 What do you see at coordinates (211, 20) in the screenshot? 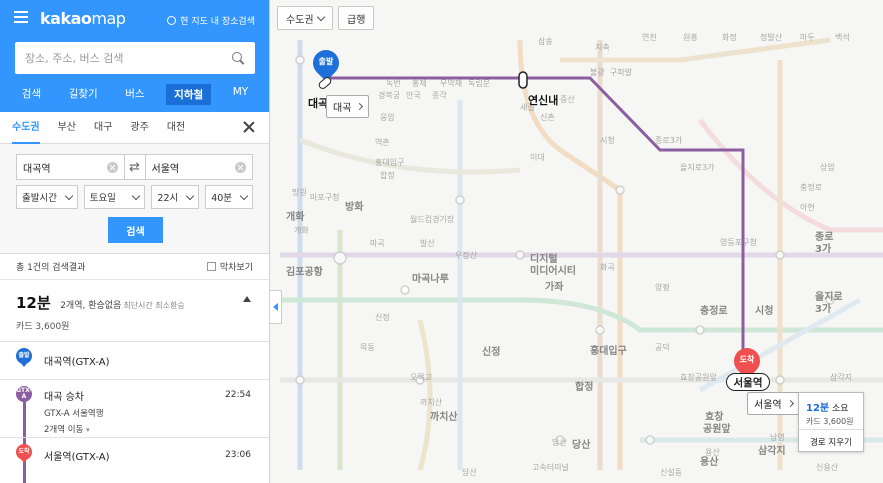
I see `local-search-toggle: 현 지도 내 장소검색` at bounding box center [211, 20].